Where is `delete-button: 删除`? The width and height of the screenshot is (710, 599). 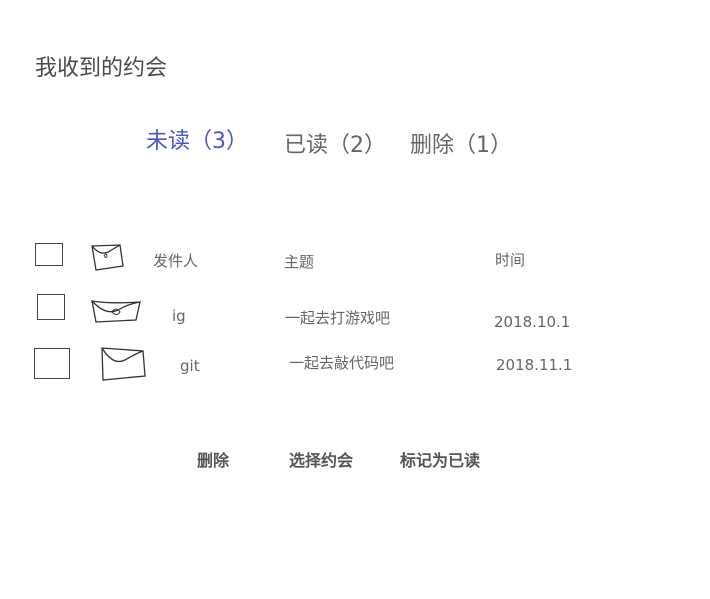 delete-button: 删除 is located at coordinates (213, 459).